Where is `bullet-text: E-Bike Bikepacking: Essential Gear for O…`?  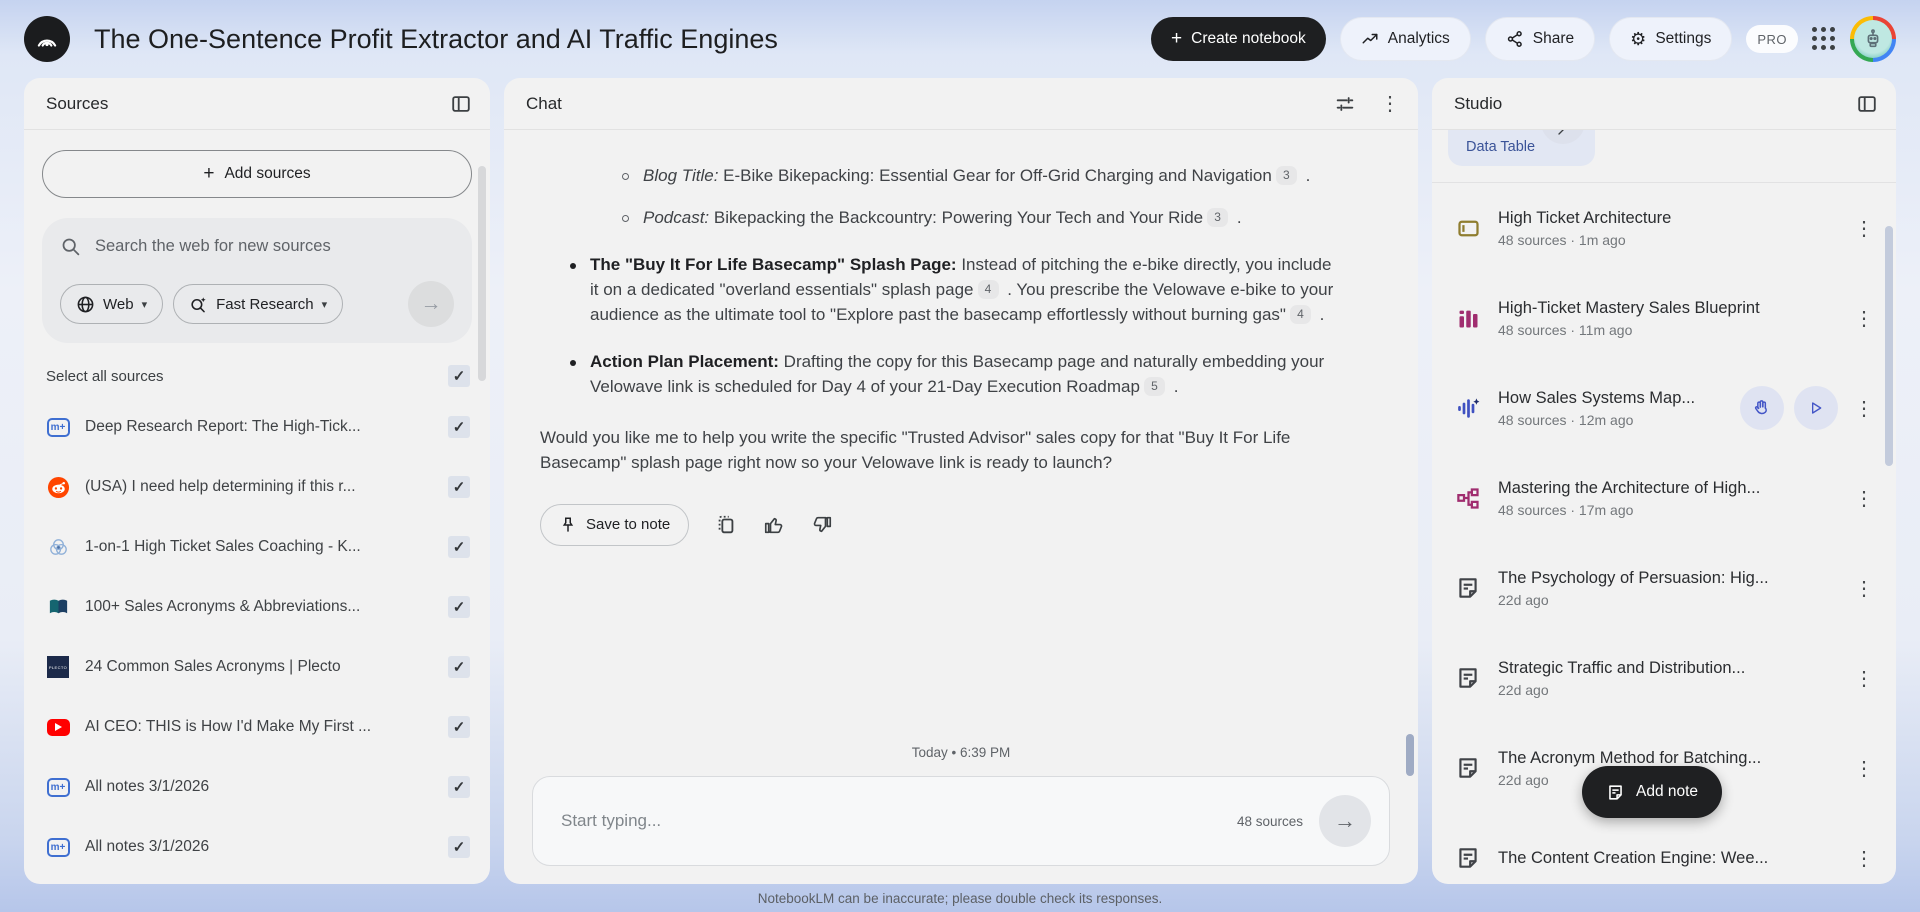
bullet-text: E-Bike Bikepacking: Essential Gear for O… is located at coordinates (995, 175).